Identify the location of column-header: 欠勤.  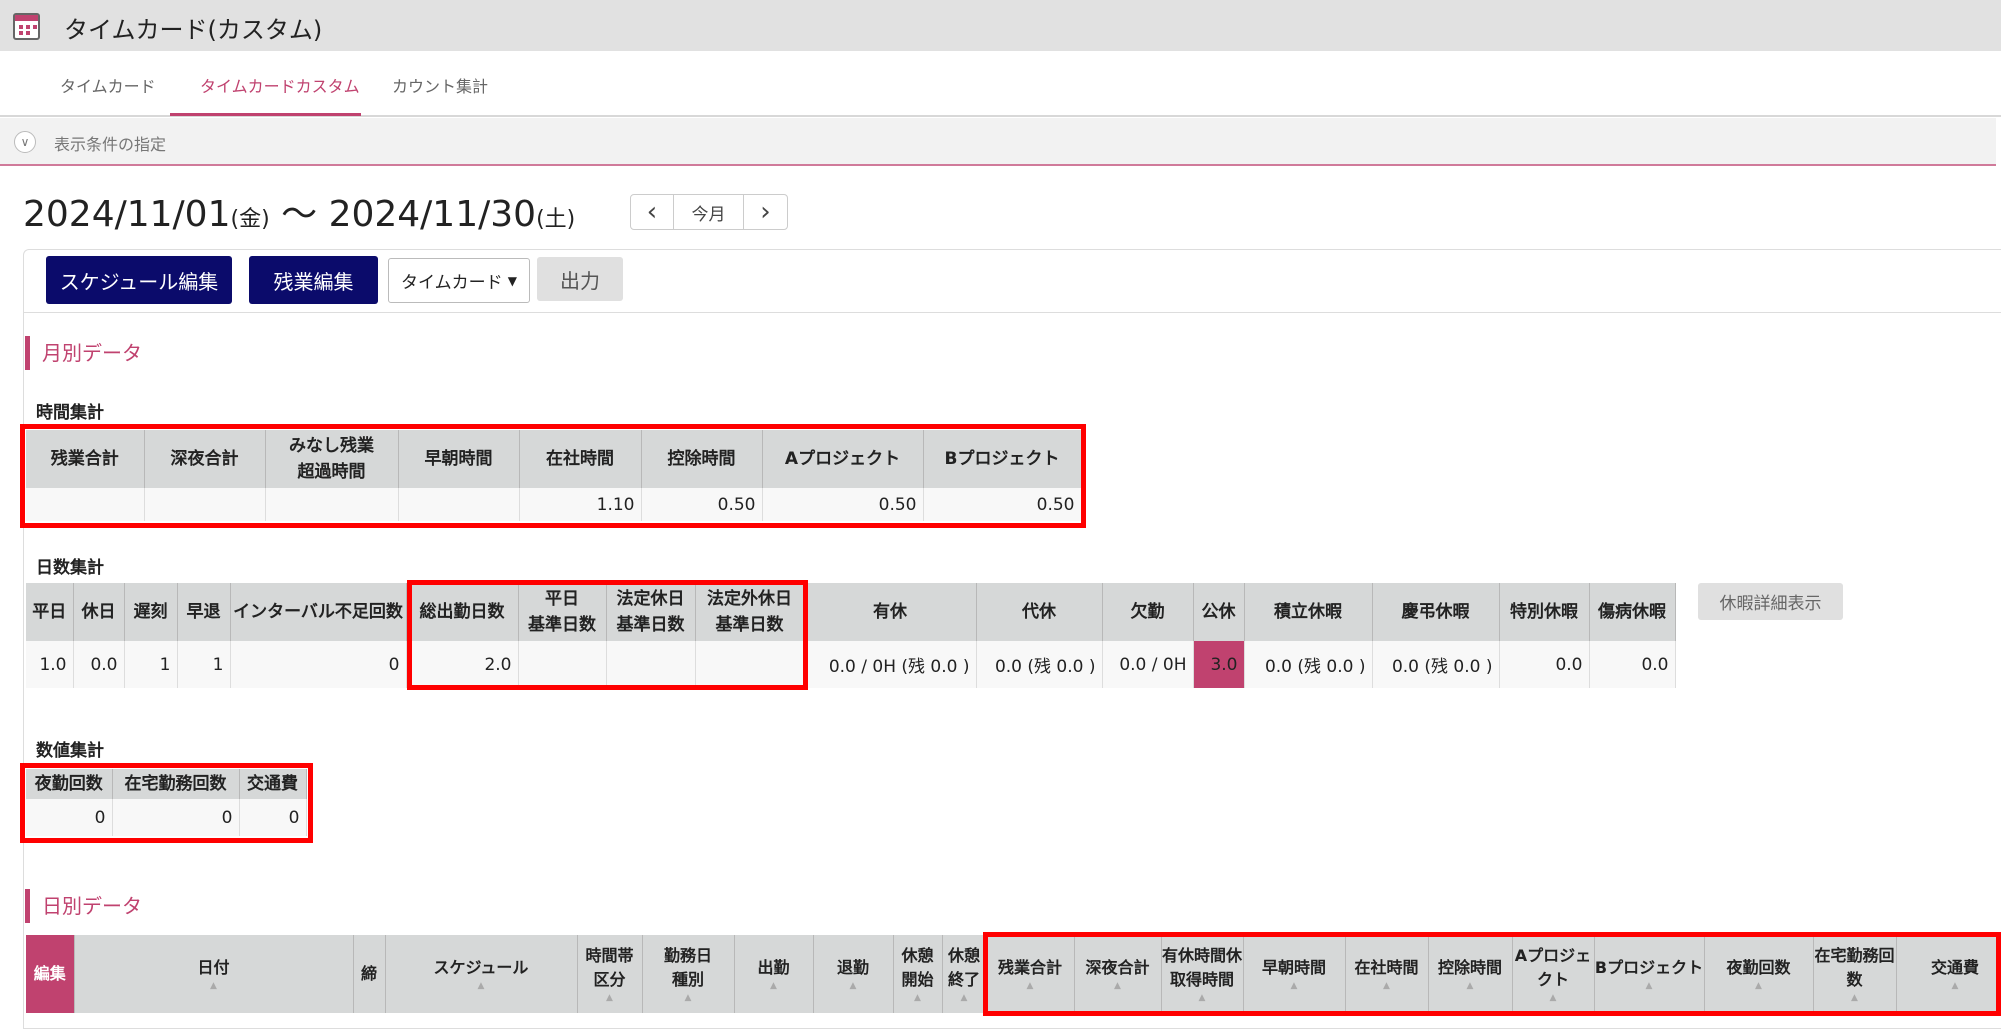
(1147, 612).